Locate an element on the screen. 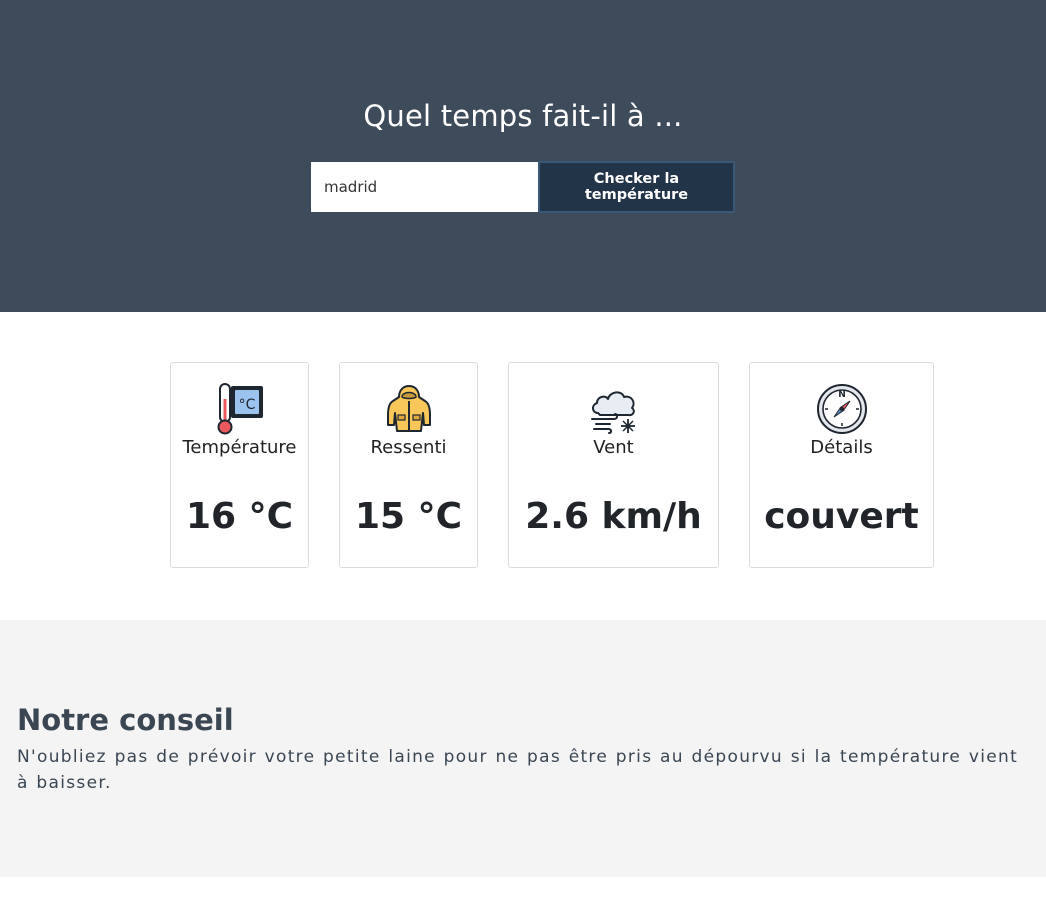 The image size is (1046, 905). city-input is located at coordinates (424, 187).